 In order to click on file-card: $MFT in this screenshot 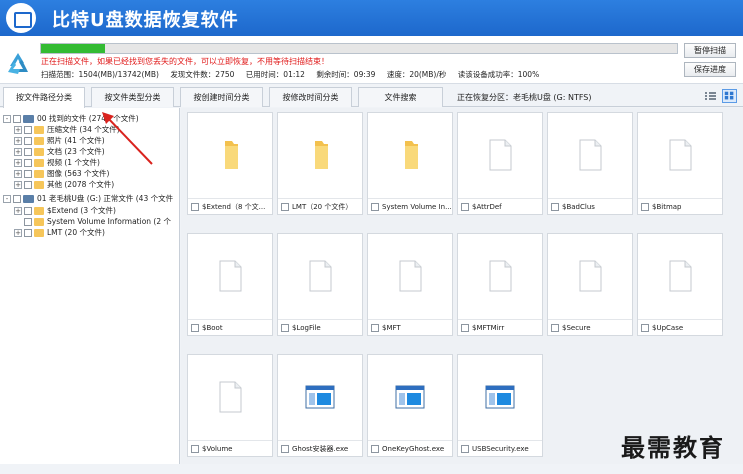, I will do `click(410, 284)`.